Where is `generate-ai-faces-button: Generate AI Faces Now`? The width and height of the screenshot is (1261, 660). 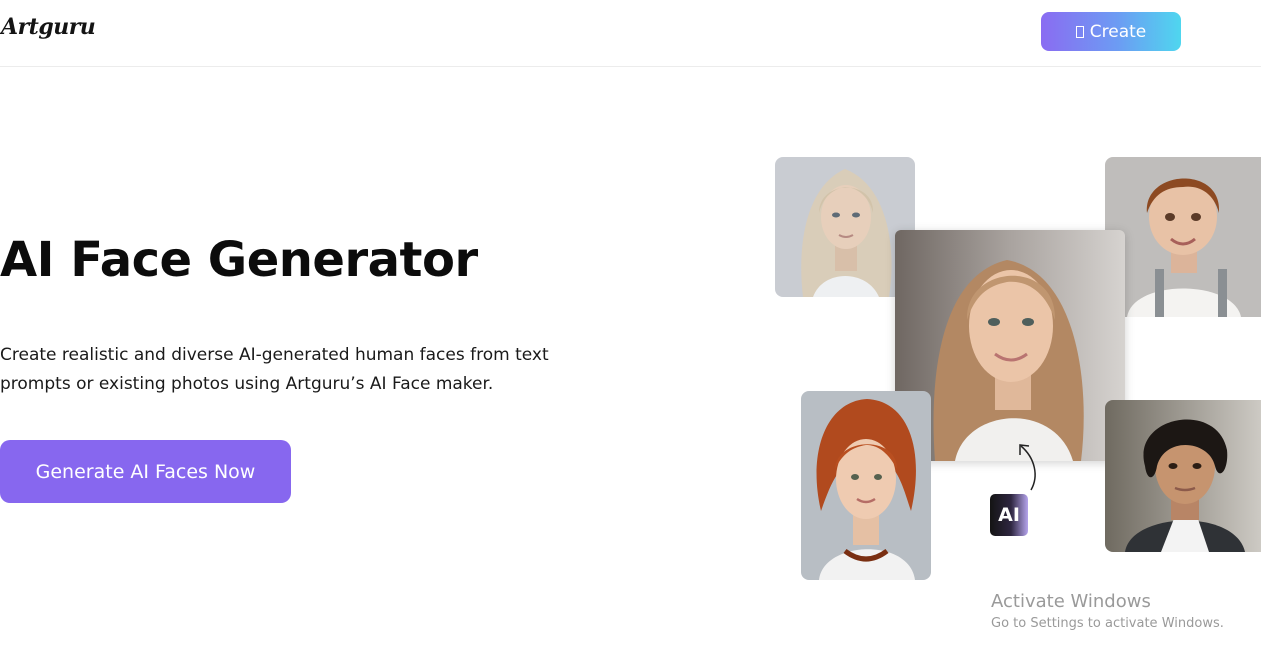 generate-ai-faces-button: Generate AI Faces Now is located at coordinates (145, 471).